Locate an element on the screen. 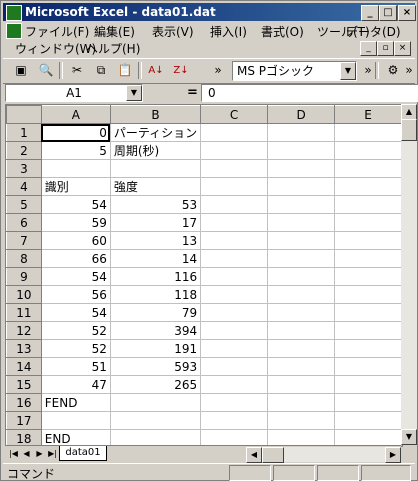  save-icon: ▣ is located at coordinates (21, 70).